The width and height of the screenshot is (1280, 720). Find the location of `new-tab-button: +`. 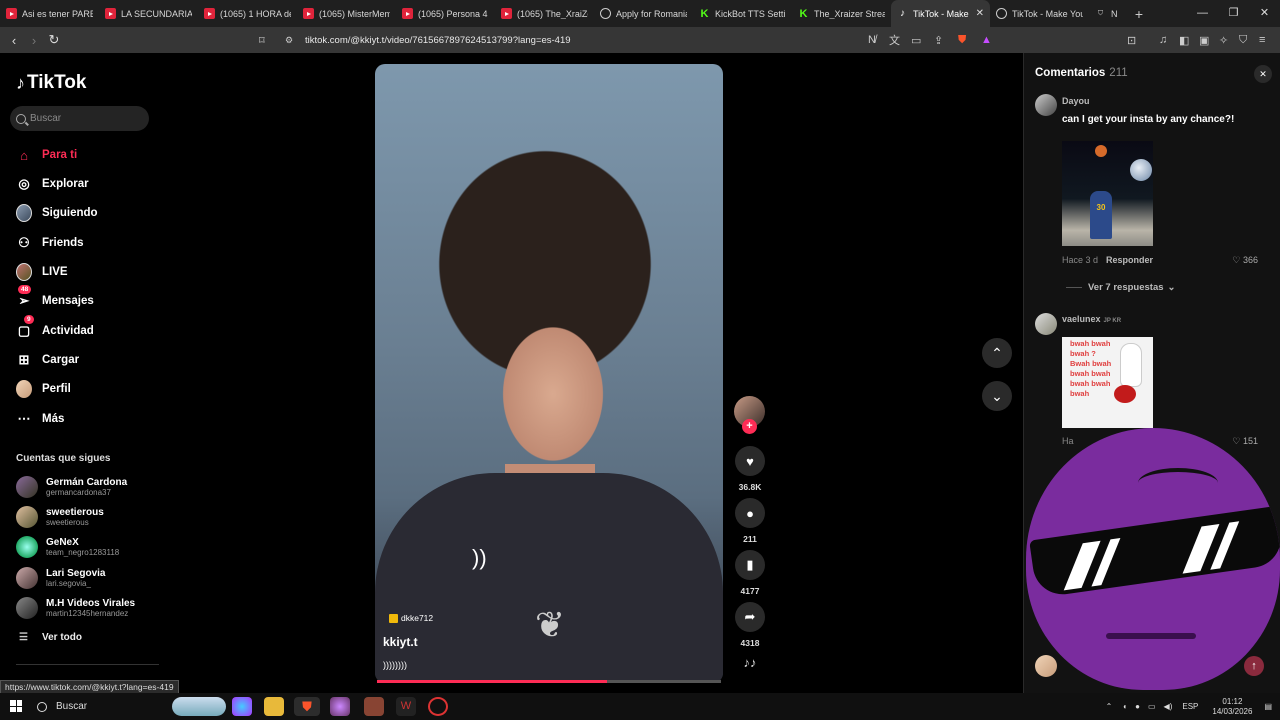

new-tab-button: + is located at coordinates (1139, 14).